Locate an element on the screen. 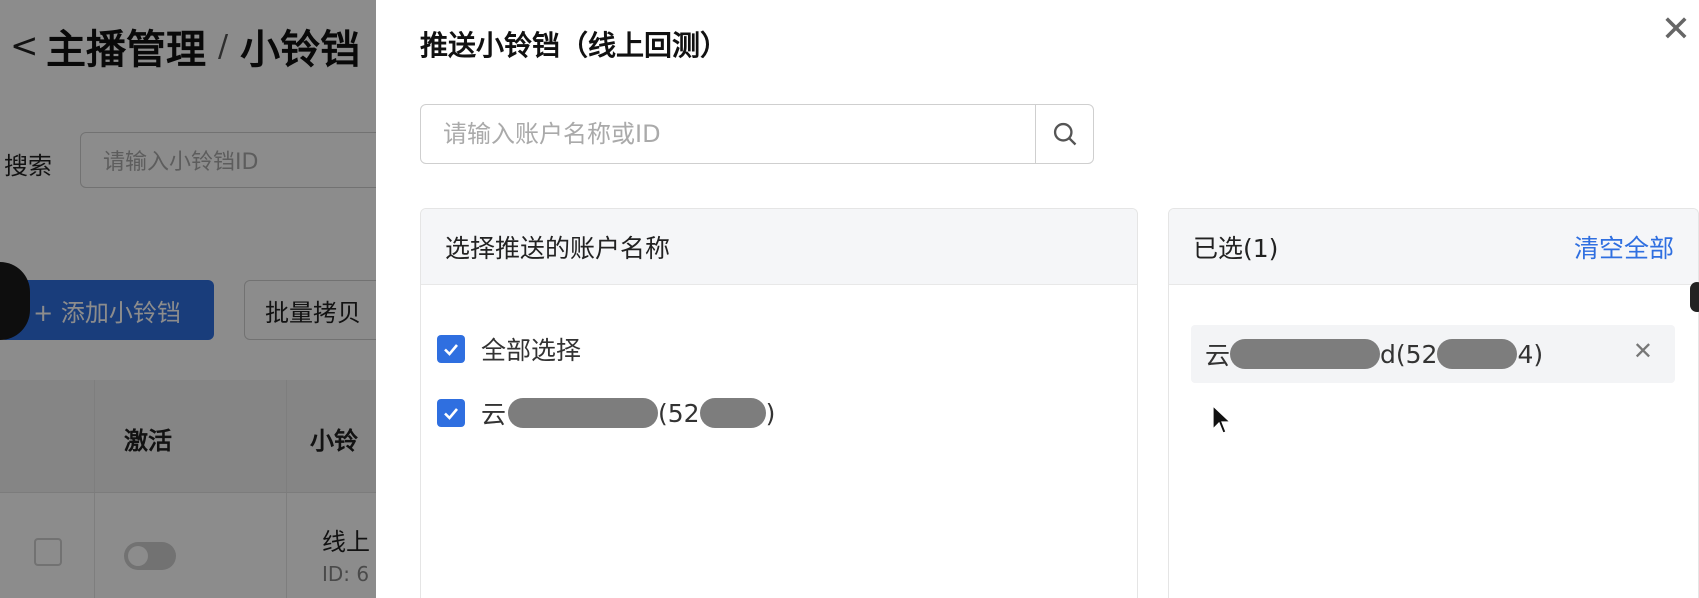 This screenshot has height=598, width=1699. selected-name-prefix: 云 is located at coordinates (1218, 355).